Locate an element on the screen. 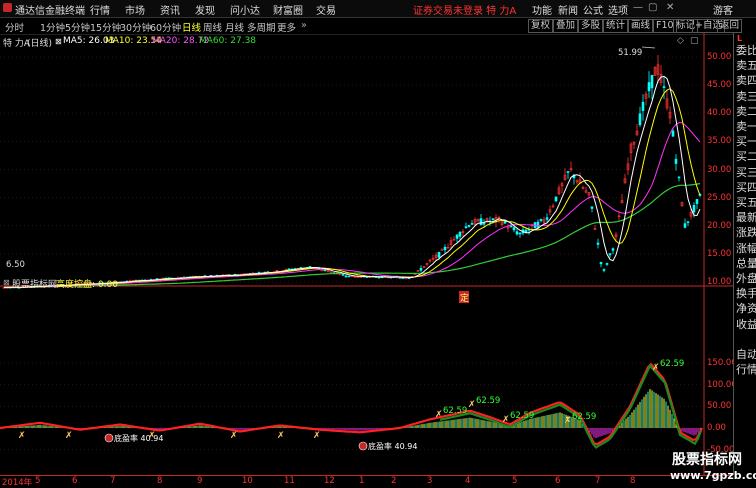 This screenshot has width=756, height=488. toolbar-stats: 统计 is located at coordinates (616, 26).